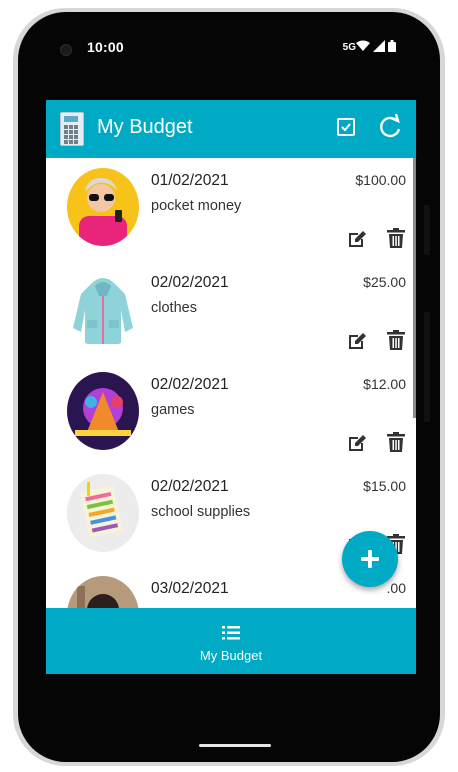 The height and width of the screenshot is (772, 458). Describe the element at coordinates (196, 206) in the screenshot. I see `item-description: pocket money` at that location.